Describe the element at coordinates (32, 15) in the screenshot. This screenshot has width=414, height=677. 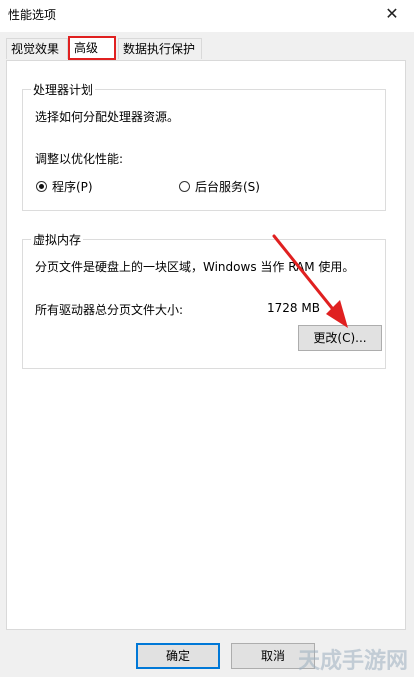
I see `window-title: 性能选项` at that location.